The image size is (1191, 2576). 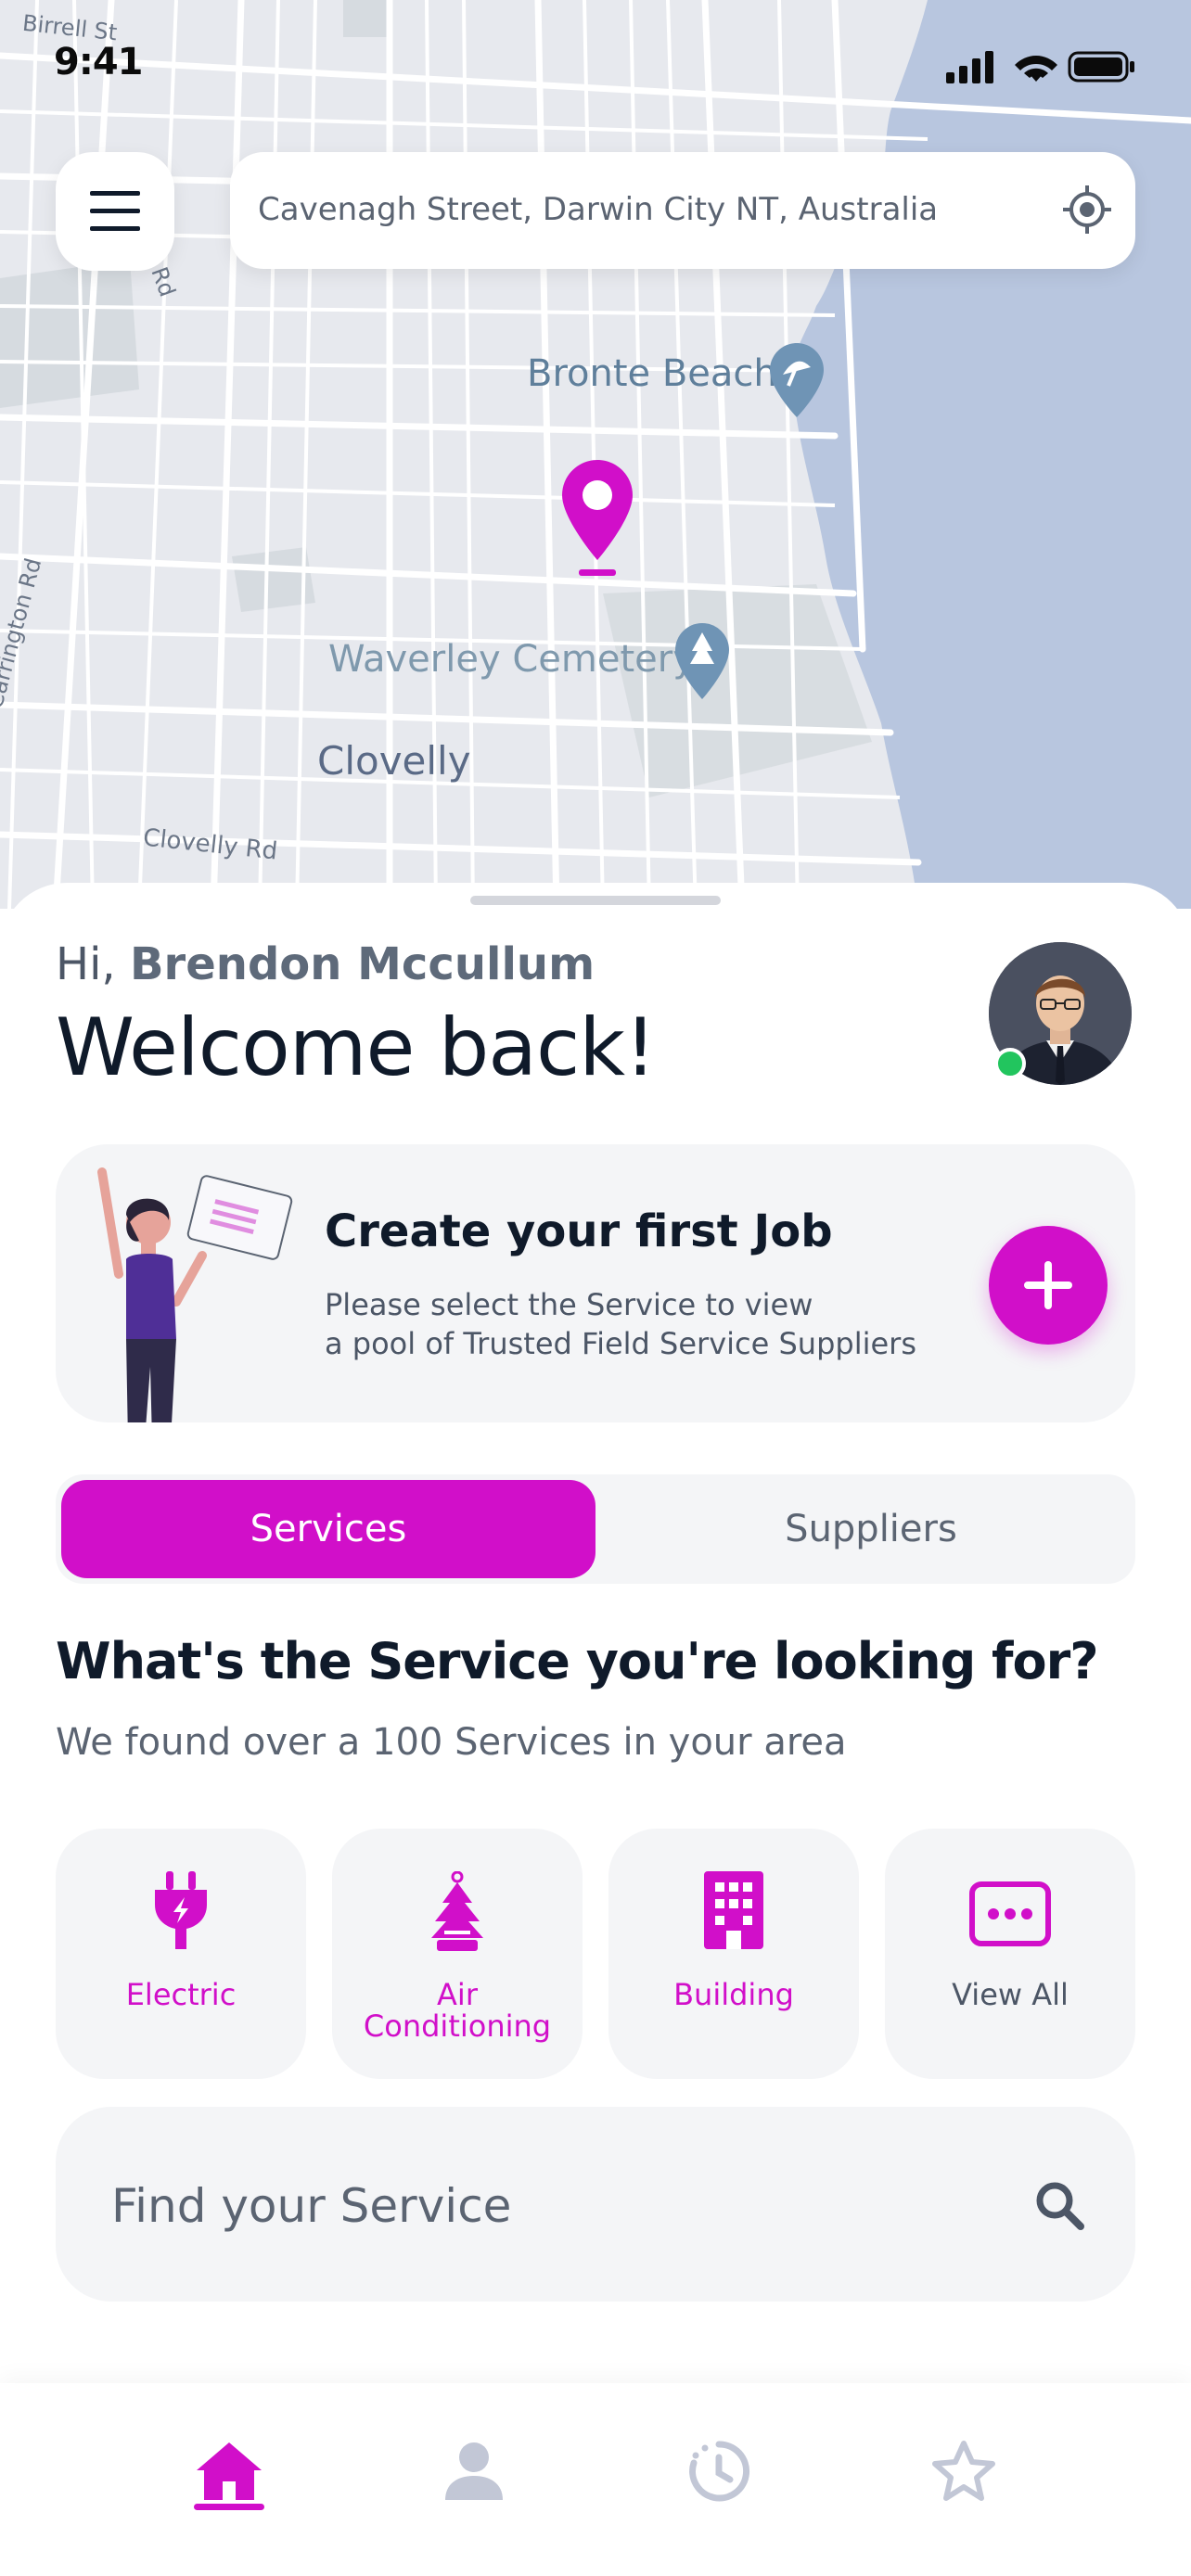 What do you see at coordinates (1010, 1994) in the screenshot?
I see `service-label-view-all: View All` at bounding box center [1010, 1994].